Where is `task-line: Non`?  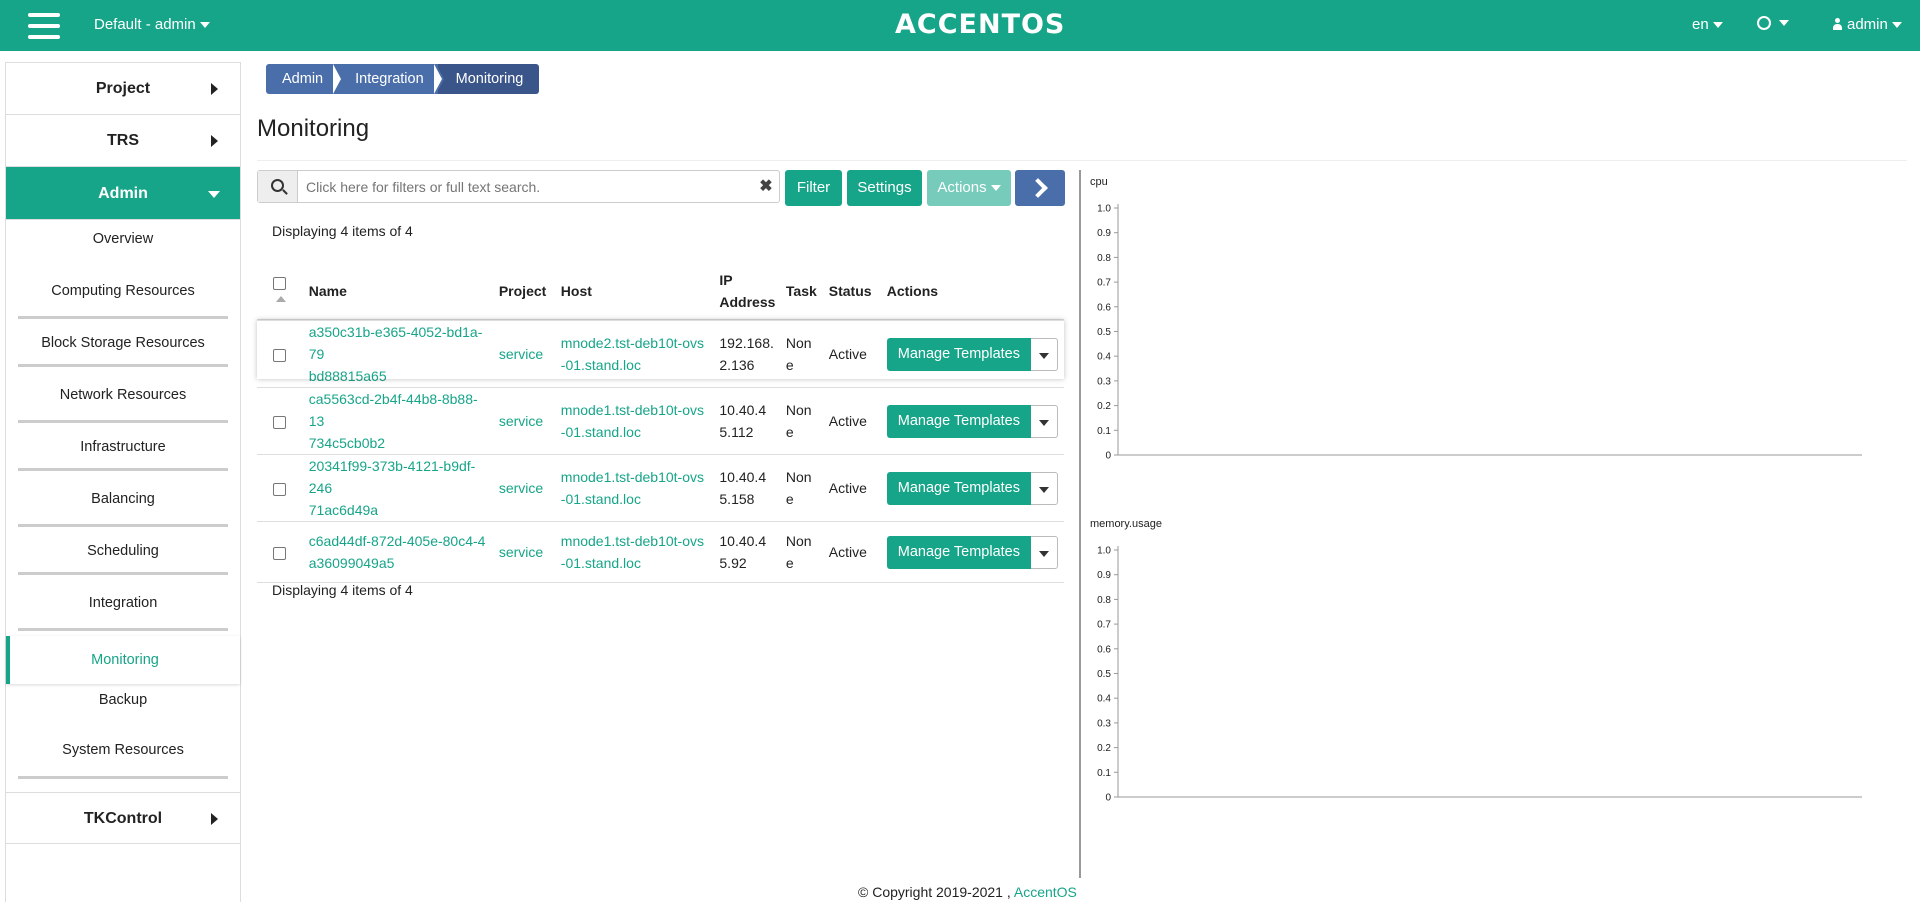
task-line: Non is located at coordinates (798, 477).